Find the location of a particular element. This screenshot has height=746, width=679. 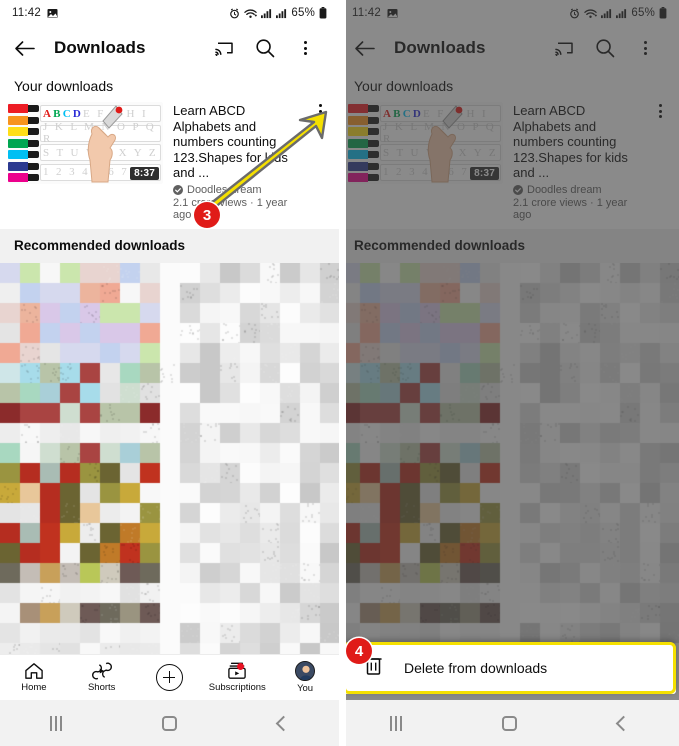

bottom-nav-shorts-label: Shorts is located at coordinates (101, 687).